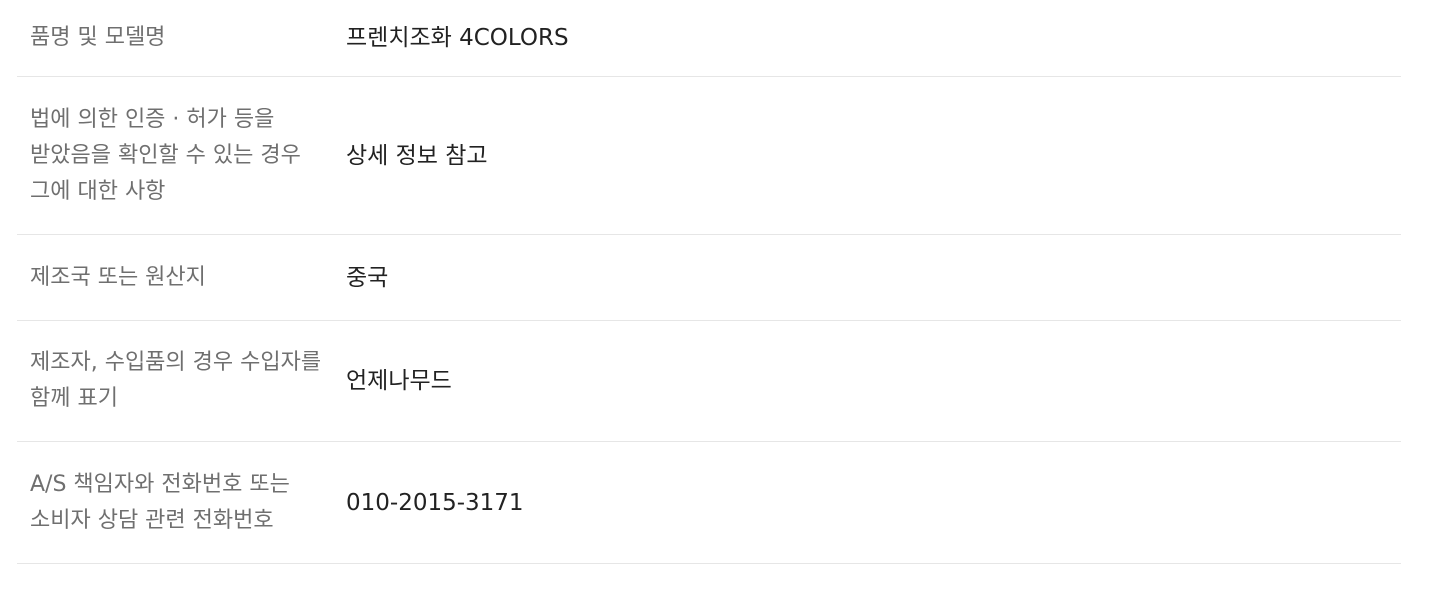 The height and width of the screenshot is (598, 1436). Describe the element at coordinates (417, 155) in the screenshot. I see `row-value: 상세 정보 참고` at that location.